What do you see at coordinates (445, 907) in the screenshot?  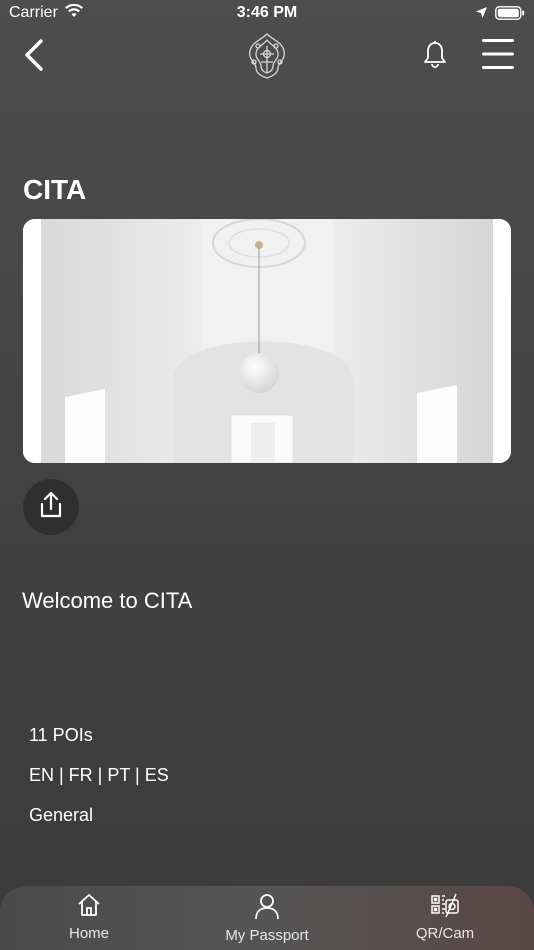 I see `qr-camera-icon` at bounding box center [445, 907].